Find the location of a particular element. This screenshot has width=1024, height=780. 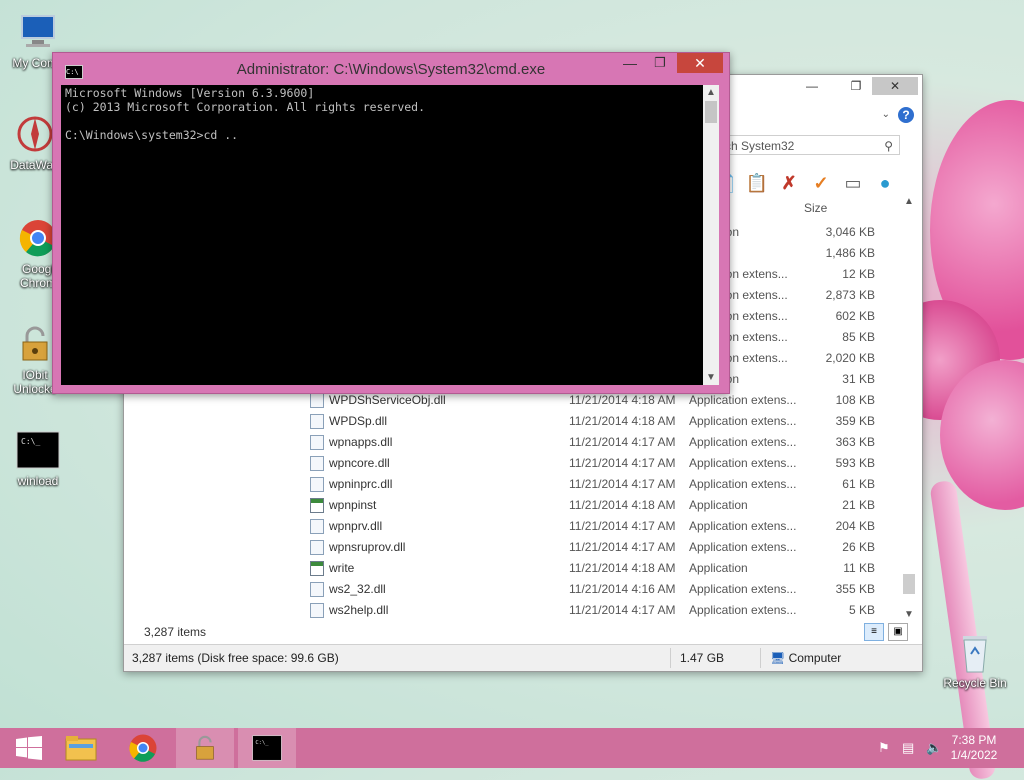

file-size: 359 KB is located at coordinates (855, 421).